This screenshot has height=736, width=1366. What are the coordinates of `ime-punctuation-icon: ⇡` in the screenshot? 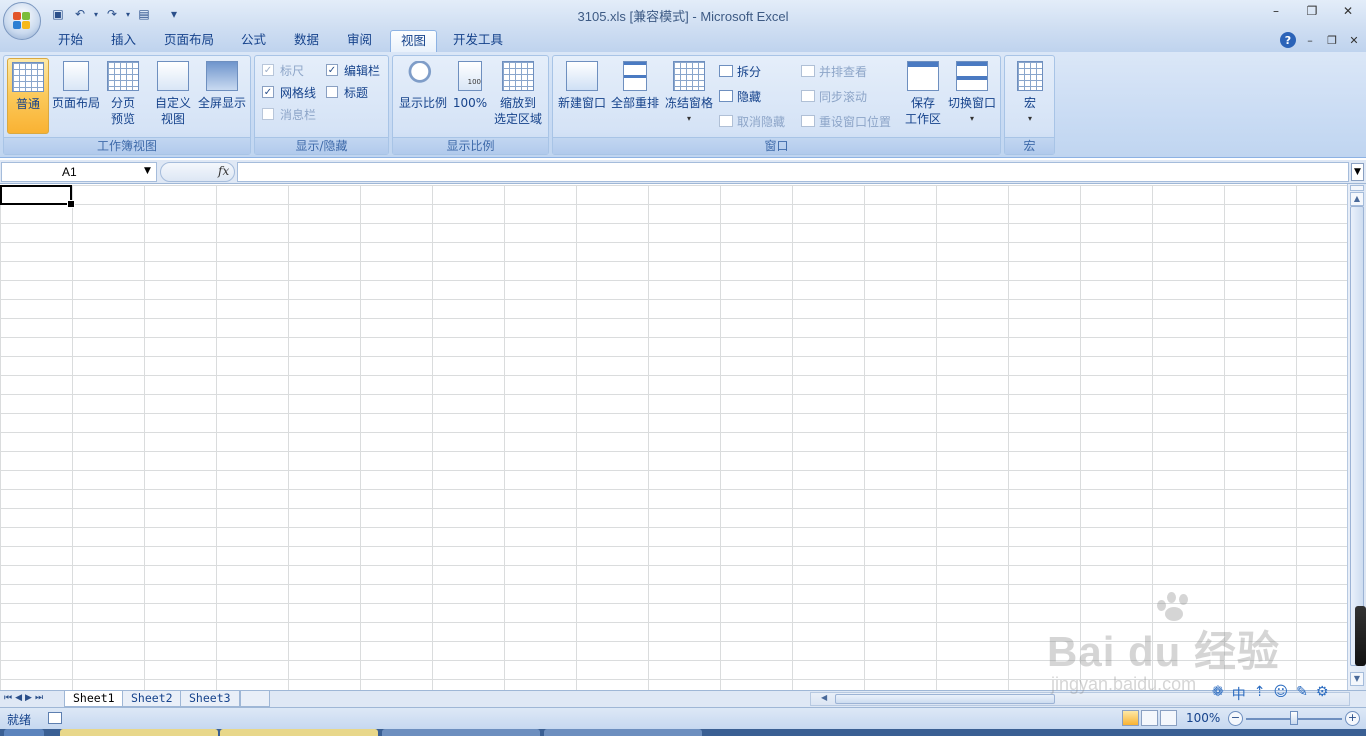 It's located at (1260, 694).